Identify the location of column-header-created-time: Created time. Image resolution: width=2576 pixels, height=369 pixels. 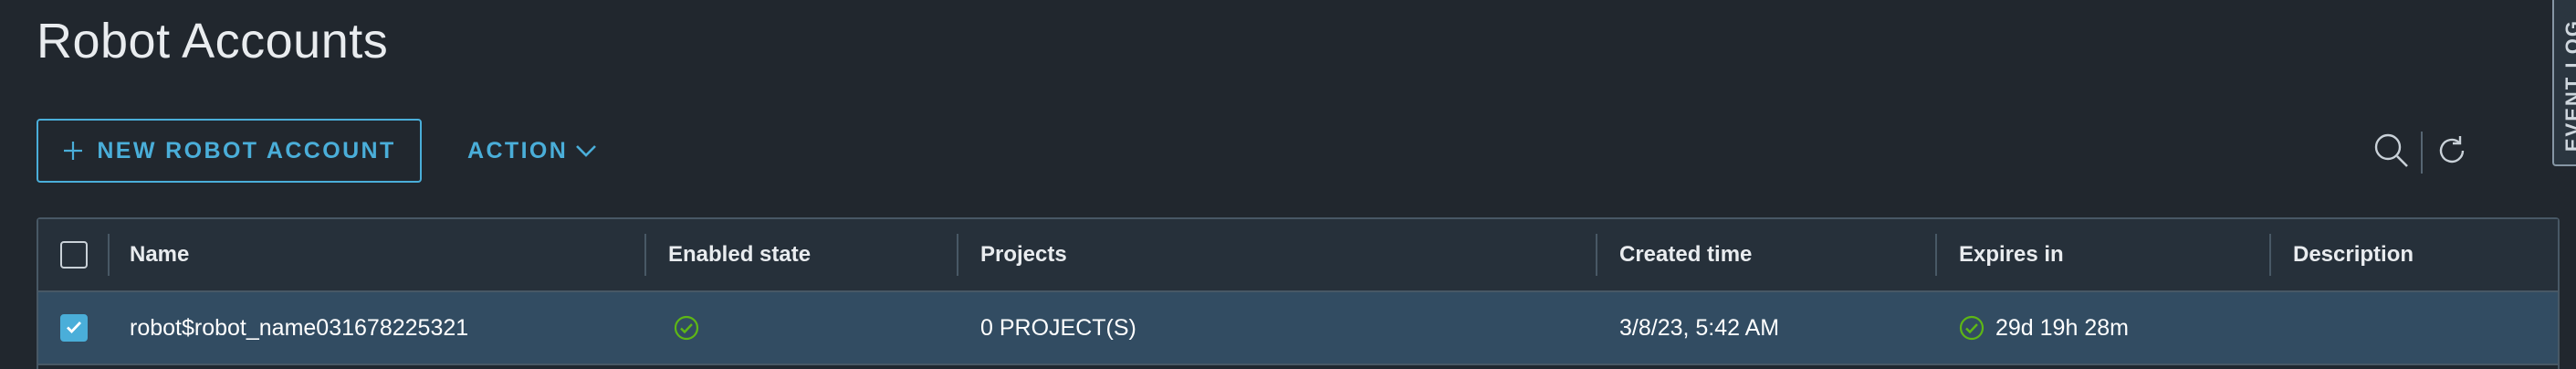
(1686, 255).